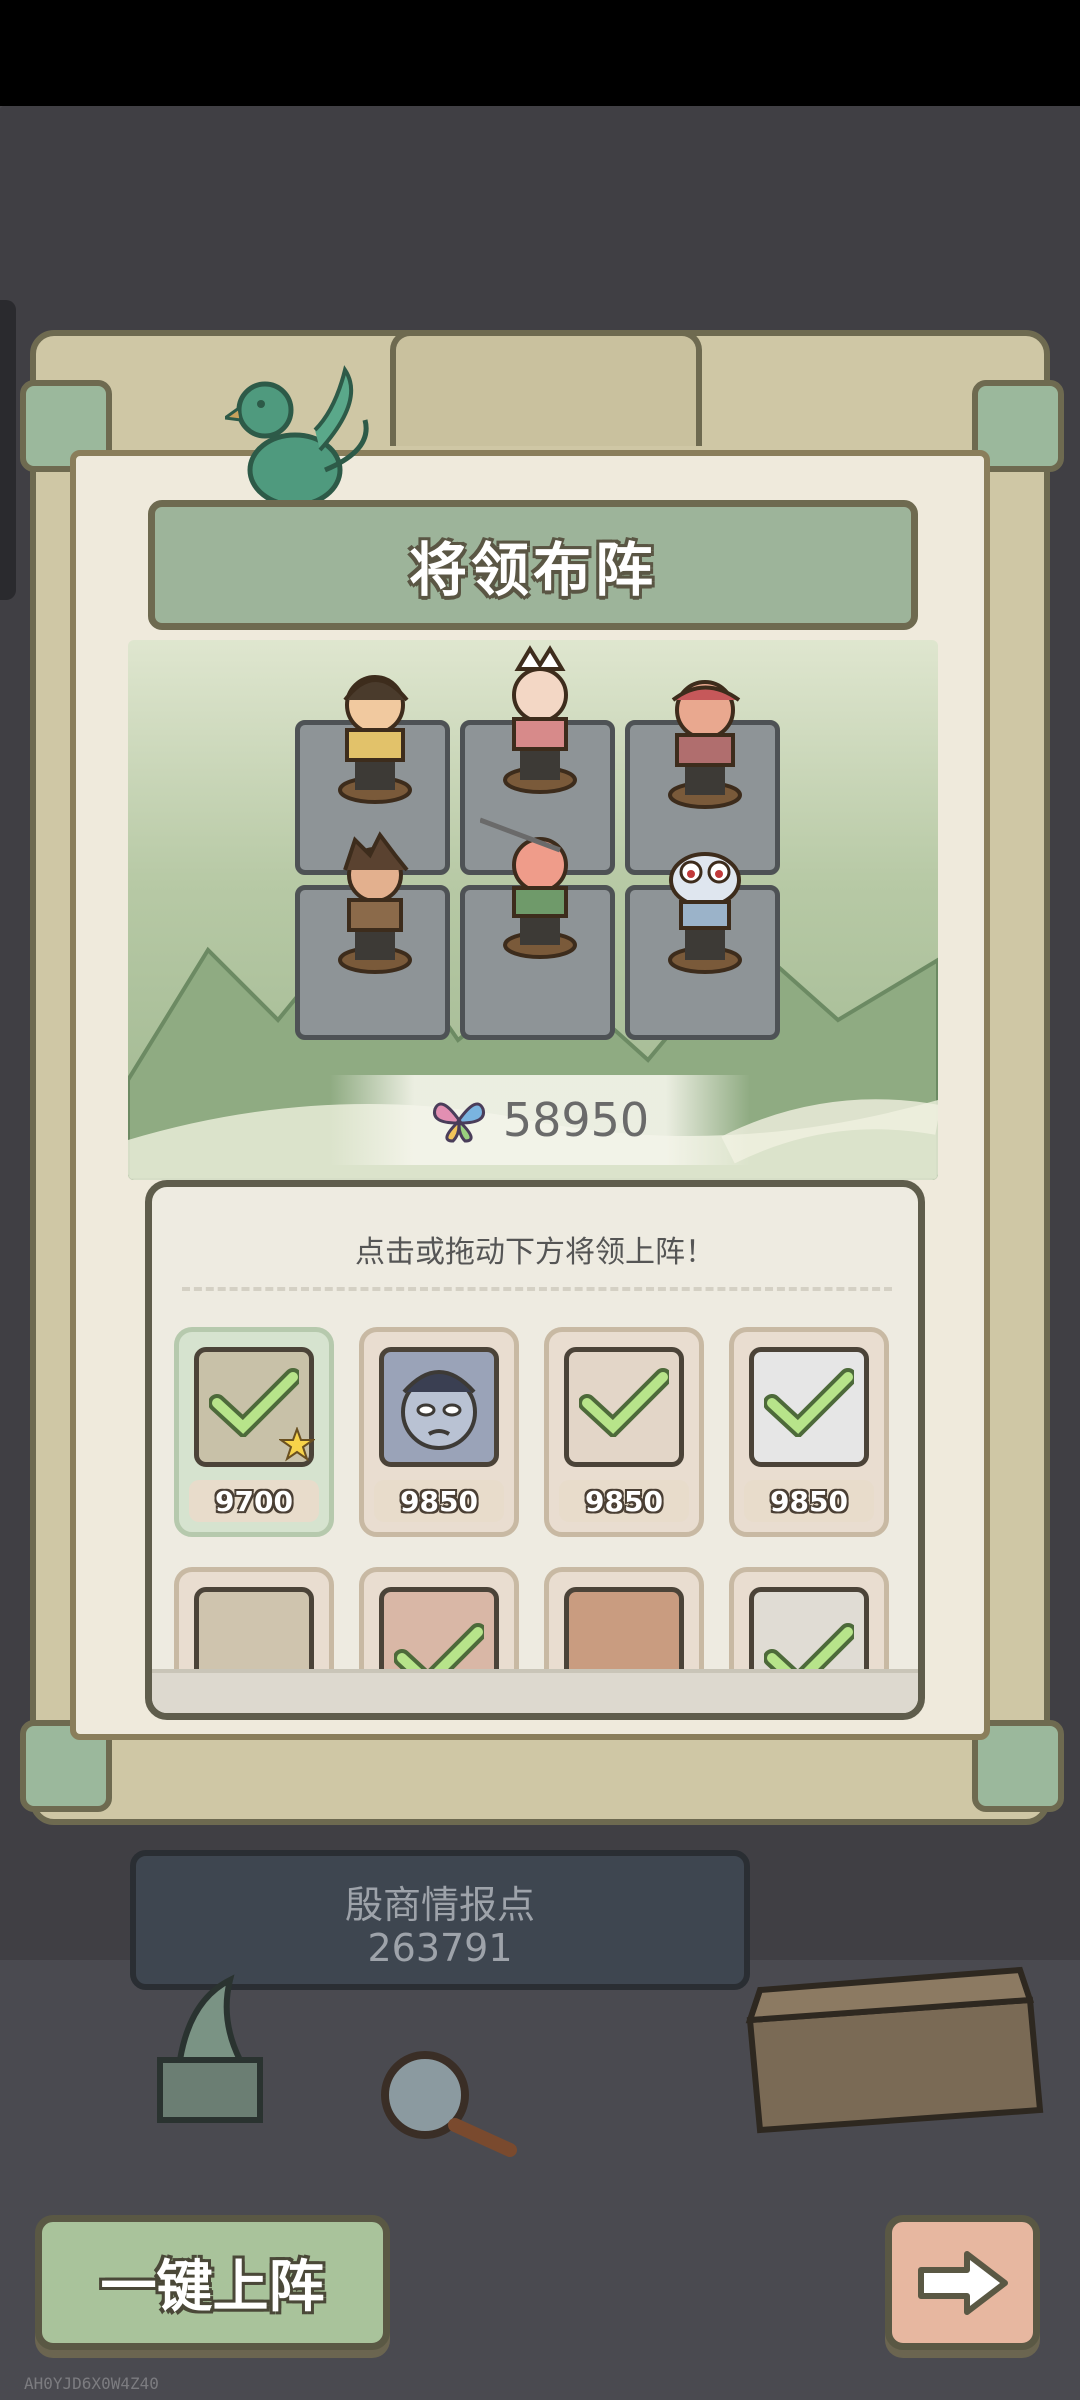 This screenshot has height=2400, width=1080. I want to click on frame-top-ornament, so click(546, 388).